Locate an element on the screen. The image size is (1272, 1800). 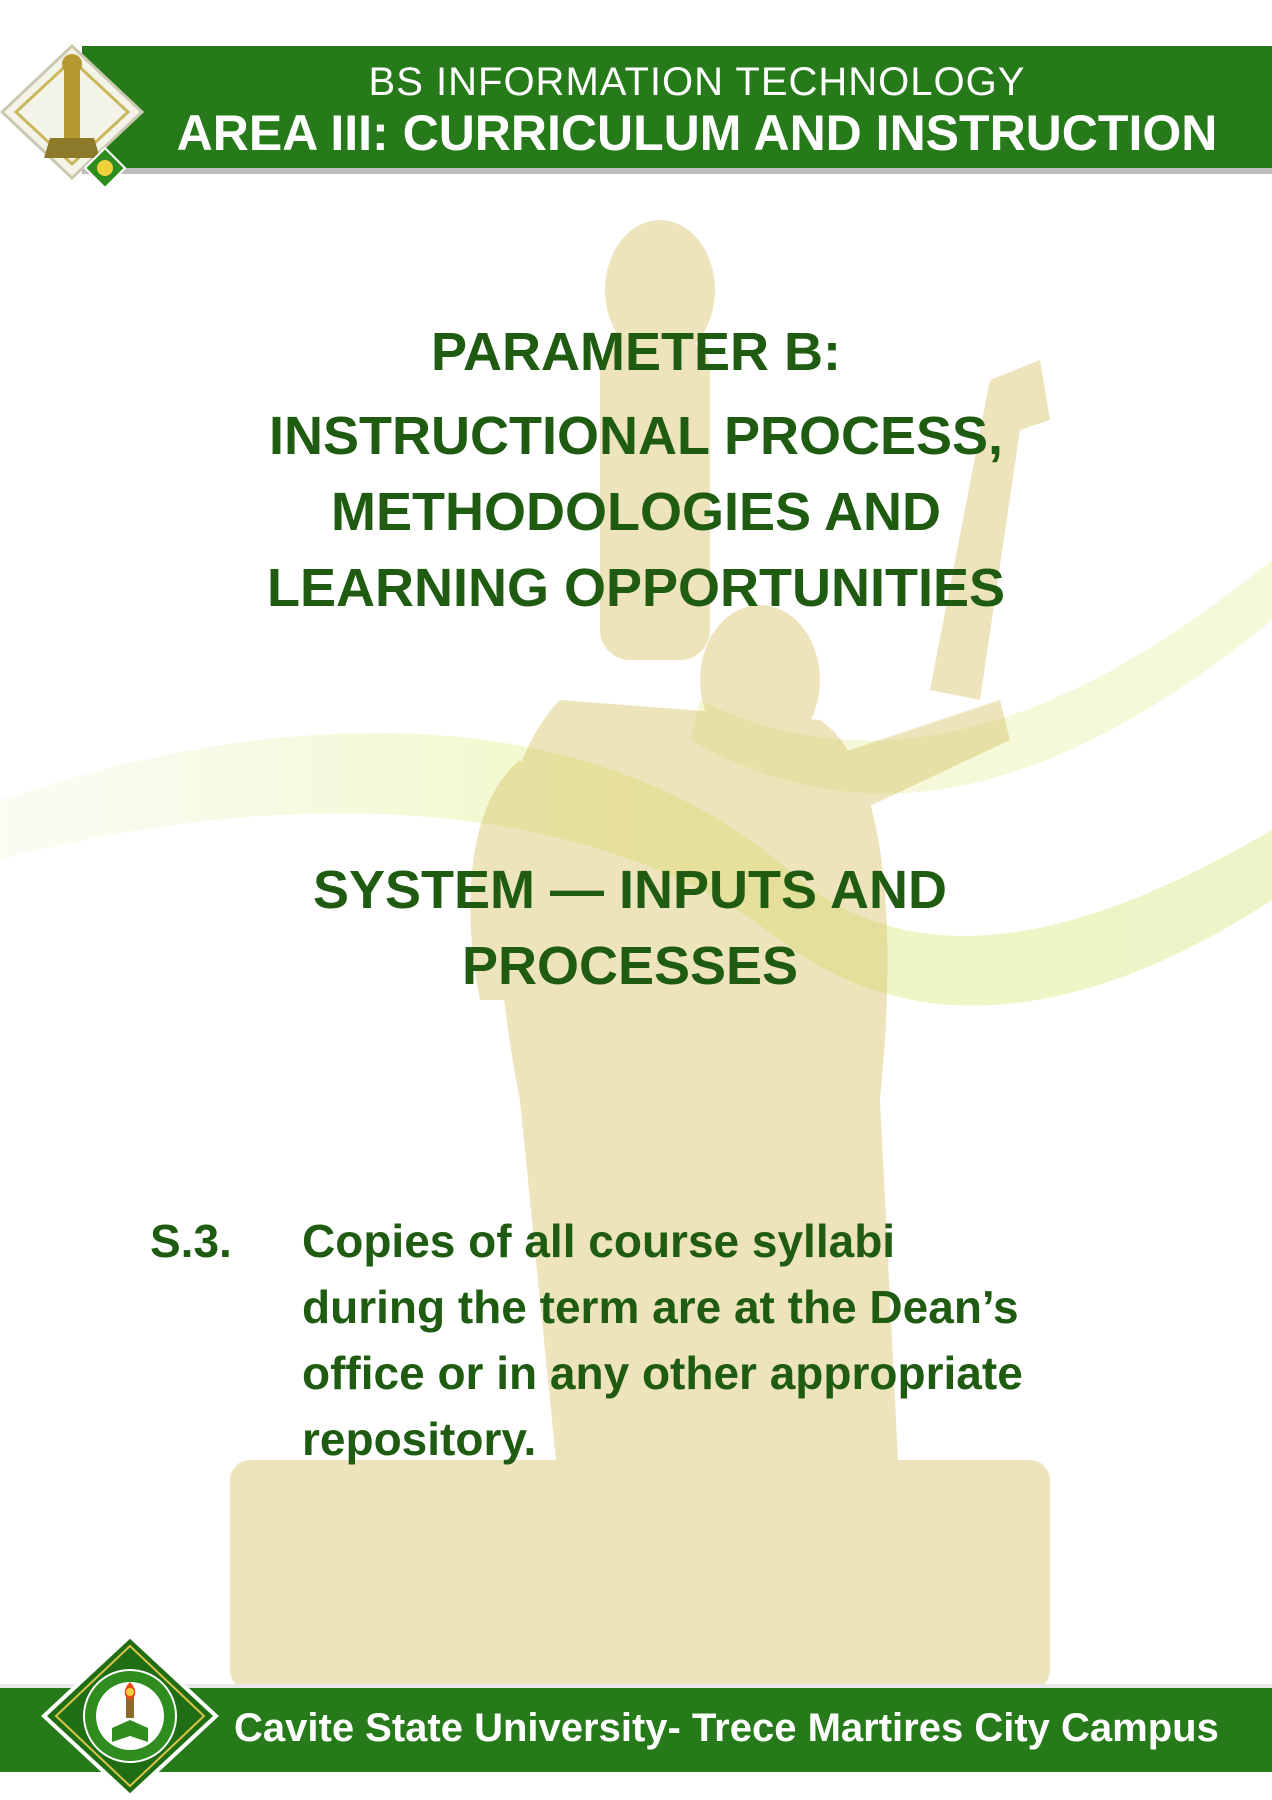
item-text-line: office or in any other appropriate is located at coordinates (662, 1373).